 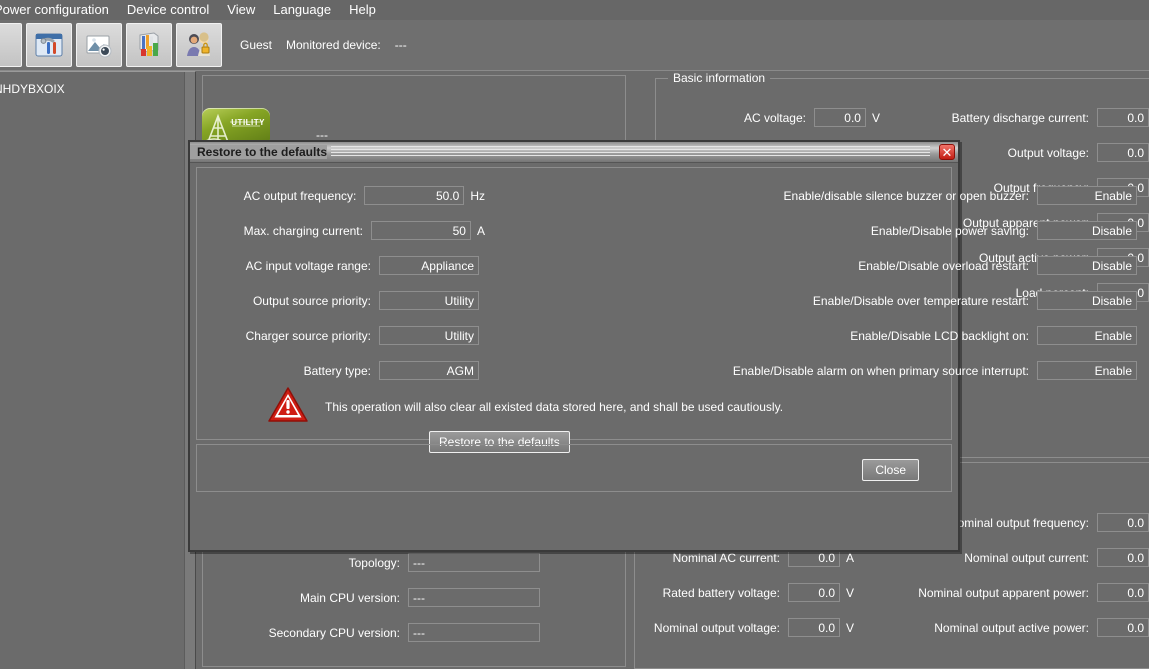 I want to click on close-button: Close, so click(x=890, y=470).